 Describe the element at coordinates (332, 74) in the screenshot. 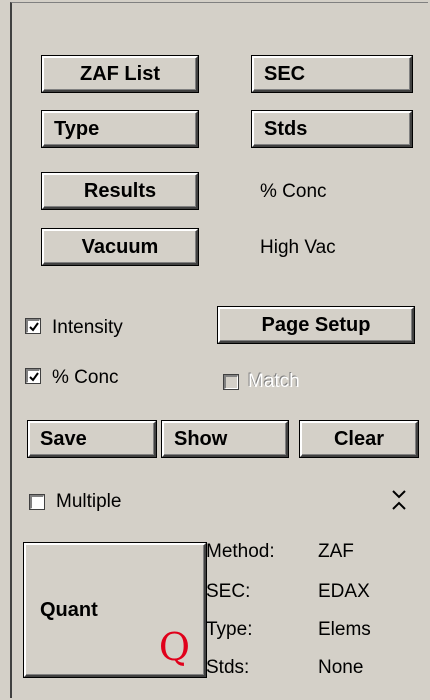

I see `sec-button: SEC` at that location.